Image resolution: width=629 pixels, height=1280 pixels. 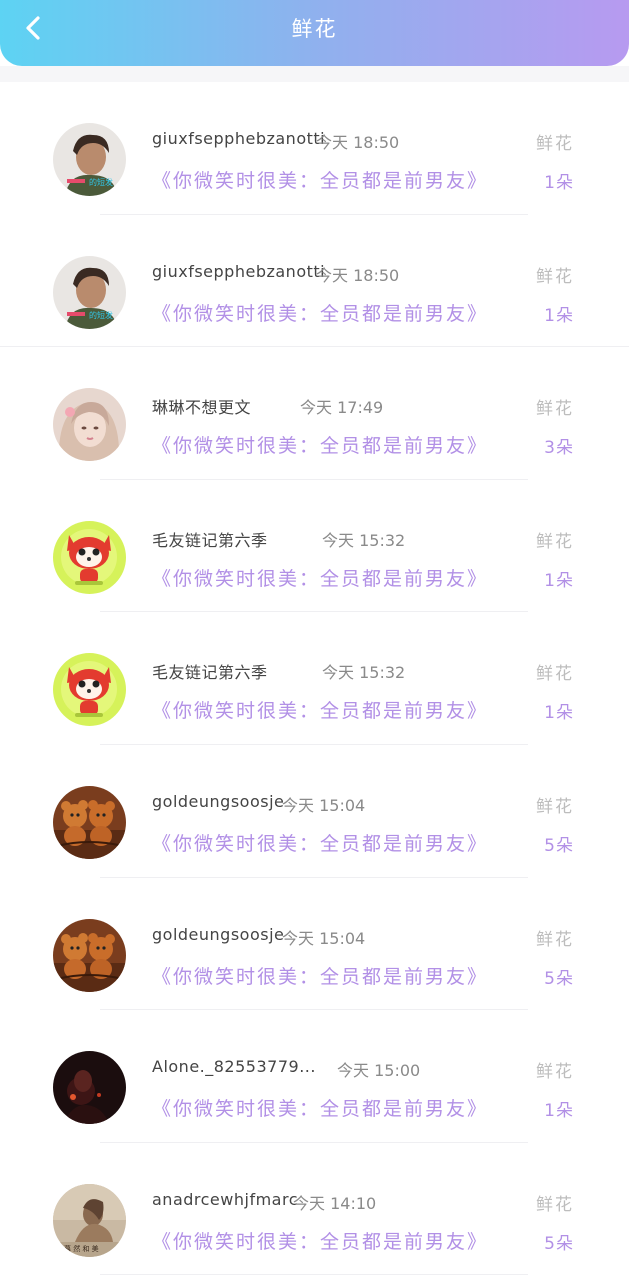 What do you see at coordinates (89, 1220) in the screenshot?
I see `avatar: 暮 然 和 美` at bounding box center [89, 1220].